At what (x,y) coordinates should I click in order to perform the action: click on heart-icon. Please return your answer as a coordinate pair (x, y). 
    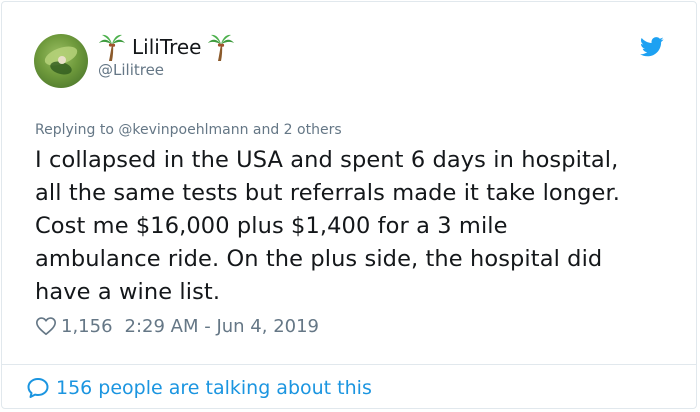
    Looking at the image, I should click on (46, 326).